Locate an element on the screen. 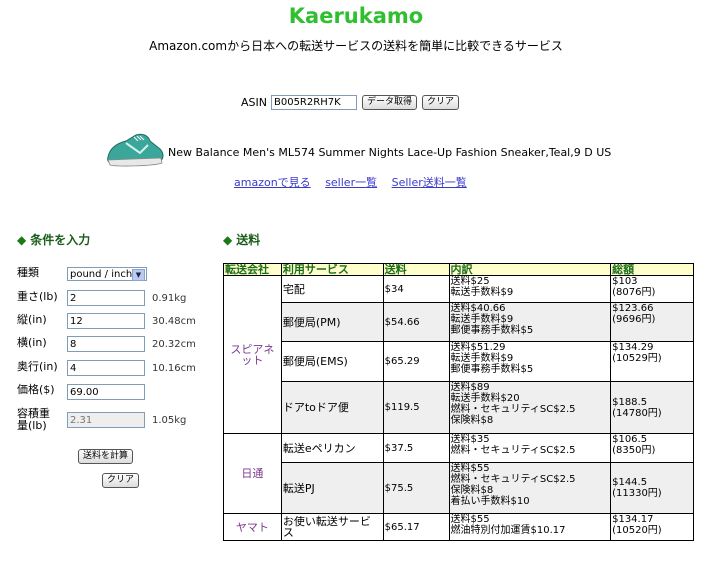 The width and height of the screenshot is (712, 564). calculate-shipping-button: 送料を計算 is located at coordinates (106, 456).